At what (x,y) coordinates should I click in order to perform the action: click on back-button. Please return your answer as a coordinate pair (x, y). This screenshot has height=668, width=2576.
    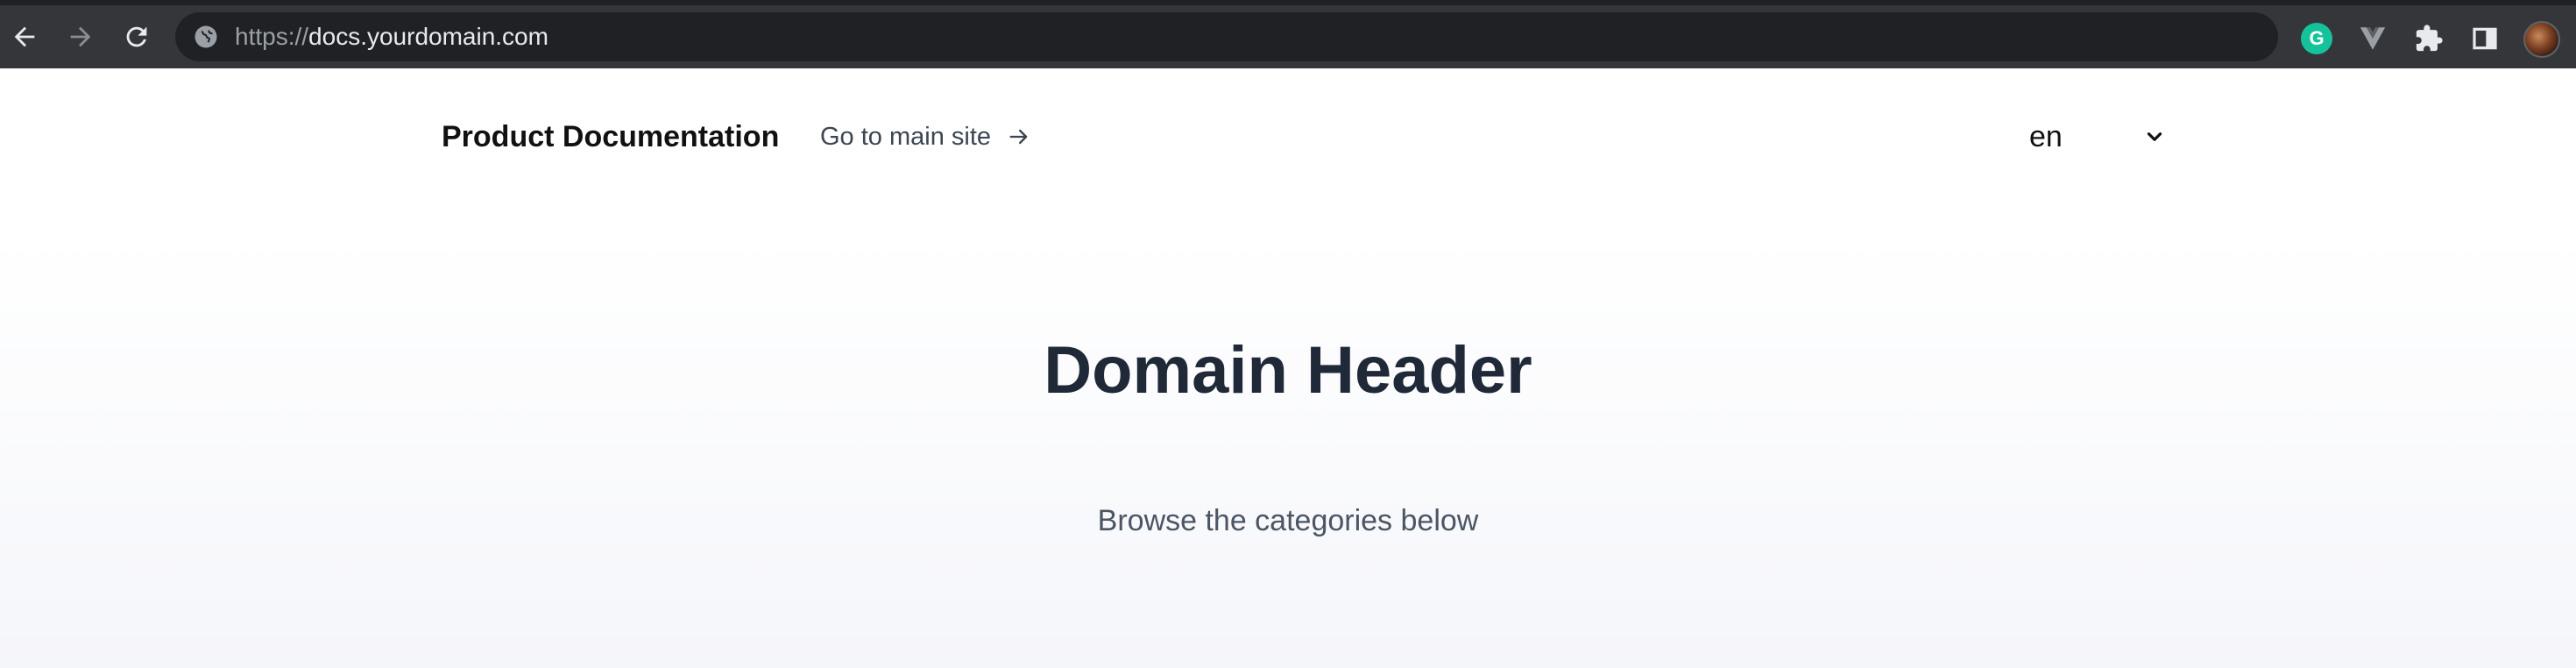
    Looking at the image, I should click on (24, 37).